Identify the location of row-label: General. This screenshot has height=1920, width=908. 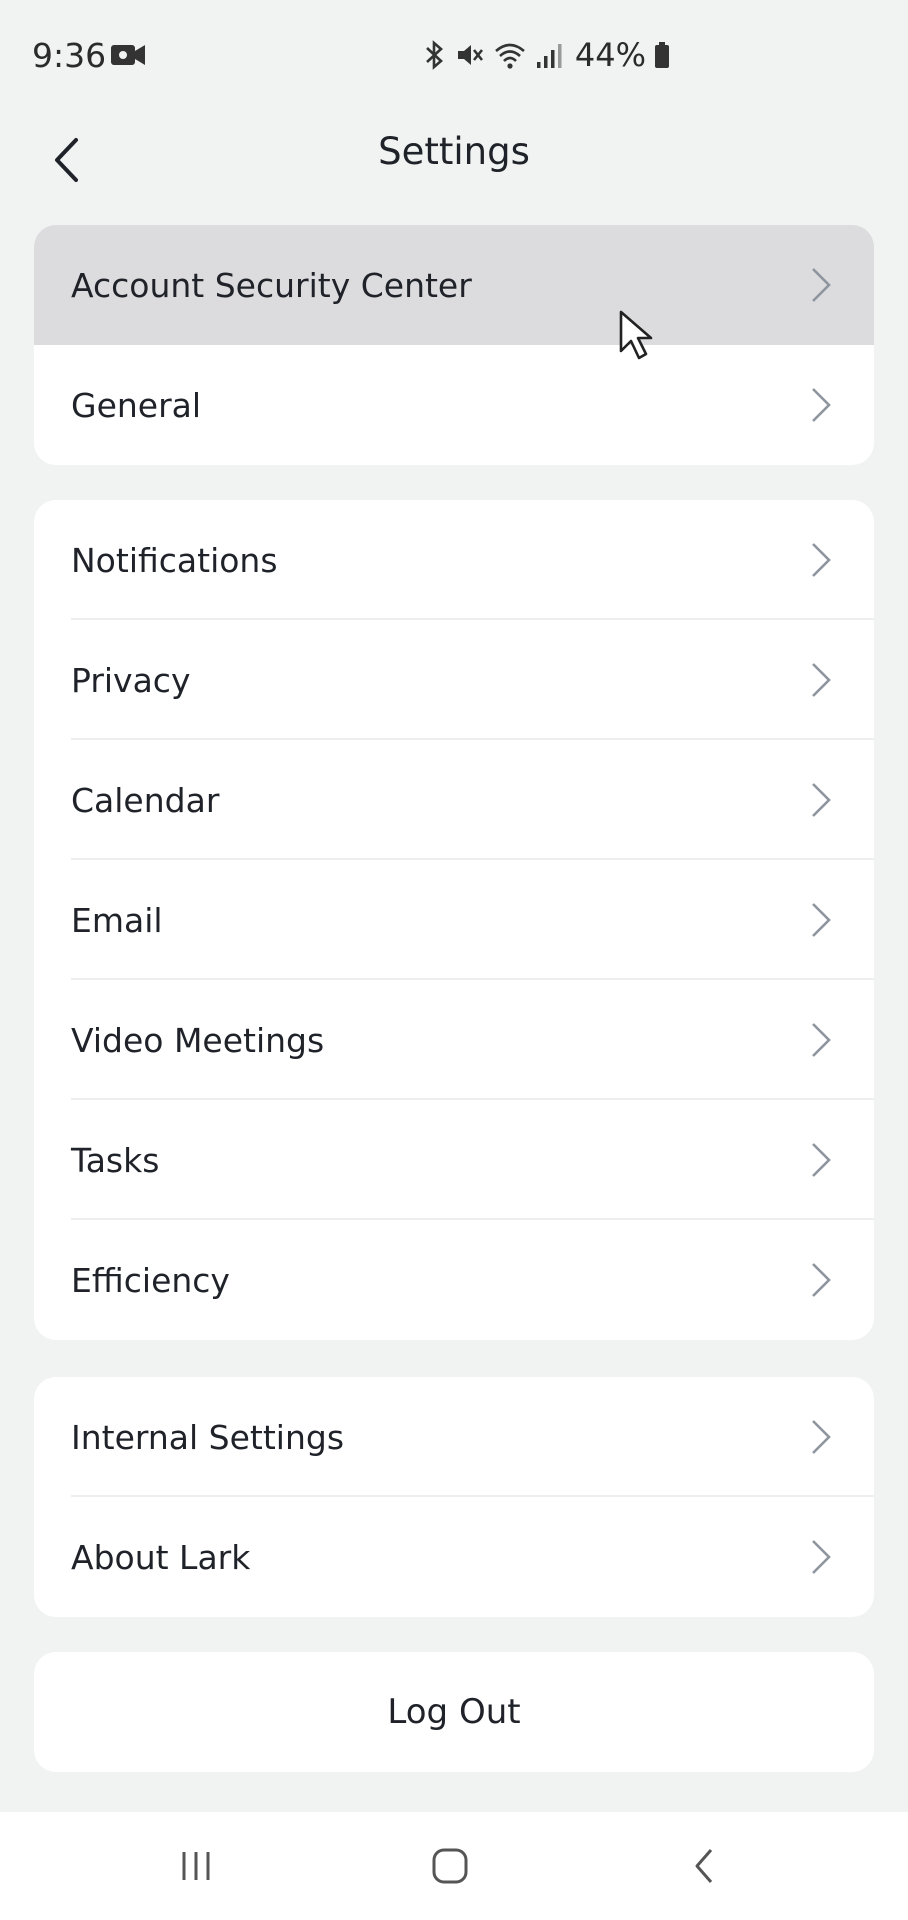
(136, 405).